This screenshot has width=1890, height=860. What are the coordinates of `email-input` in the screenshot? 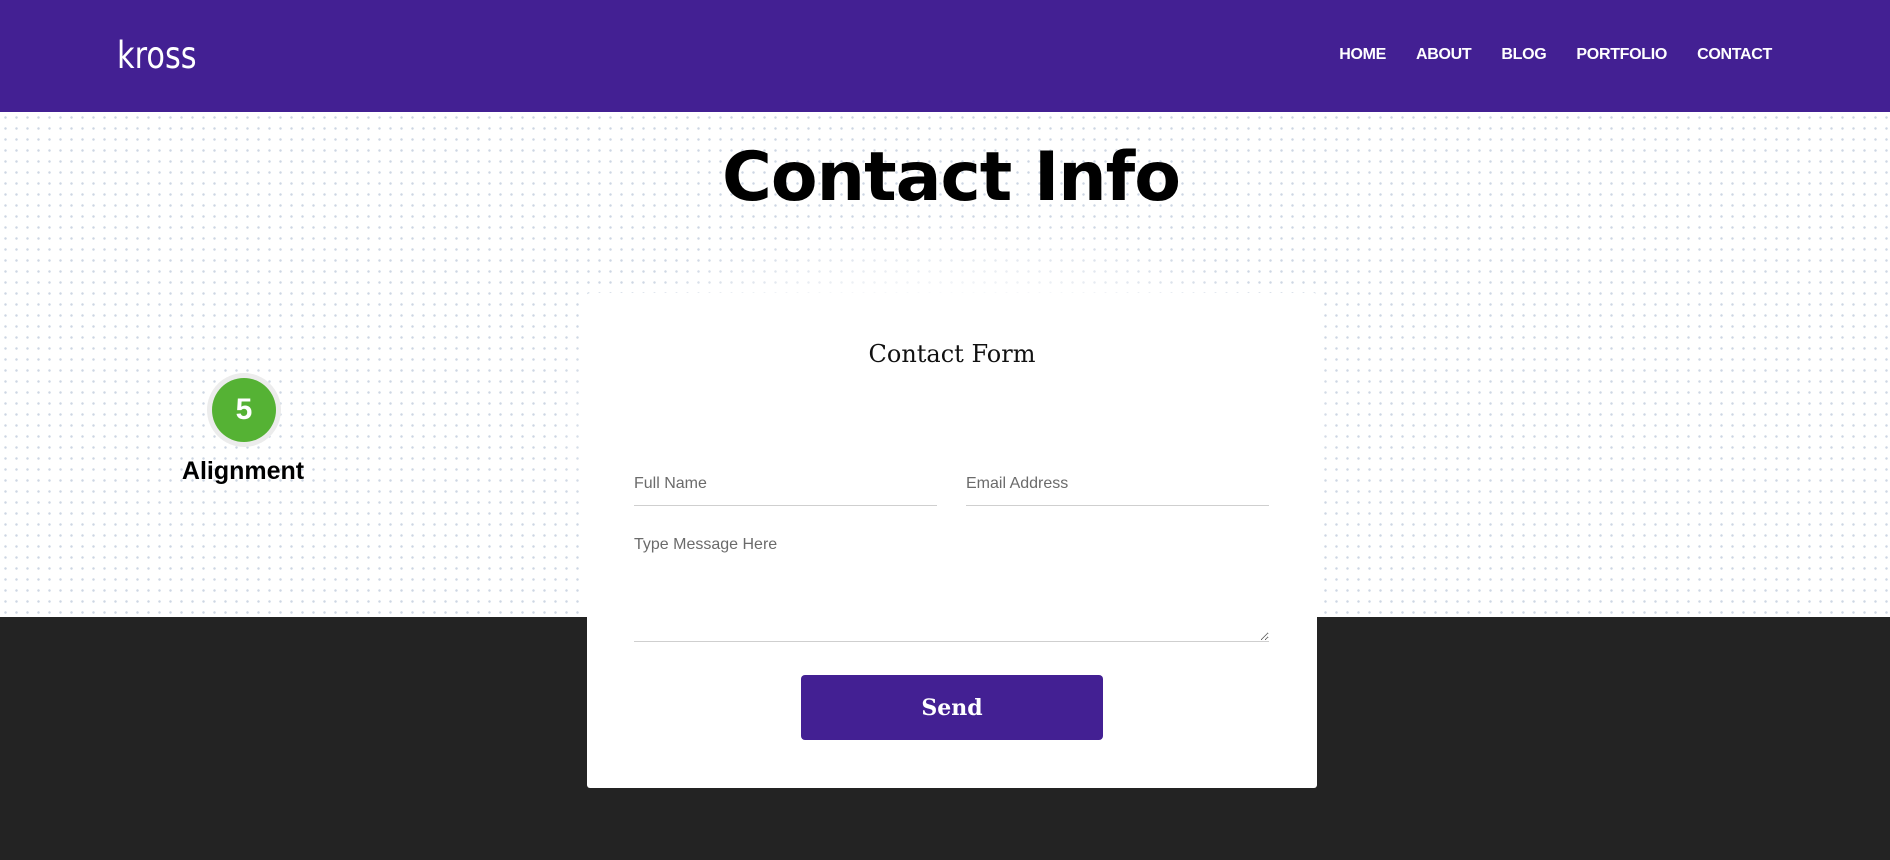 It's located at (1117, 484).